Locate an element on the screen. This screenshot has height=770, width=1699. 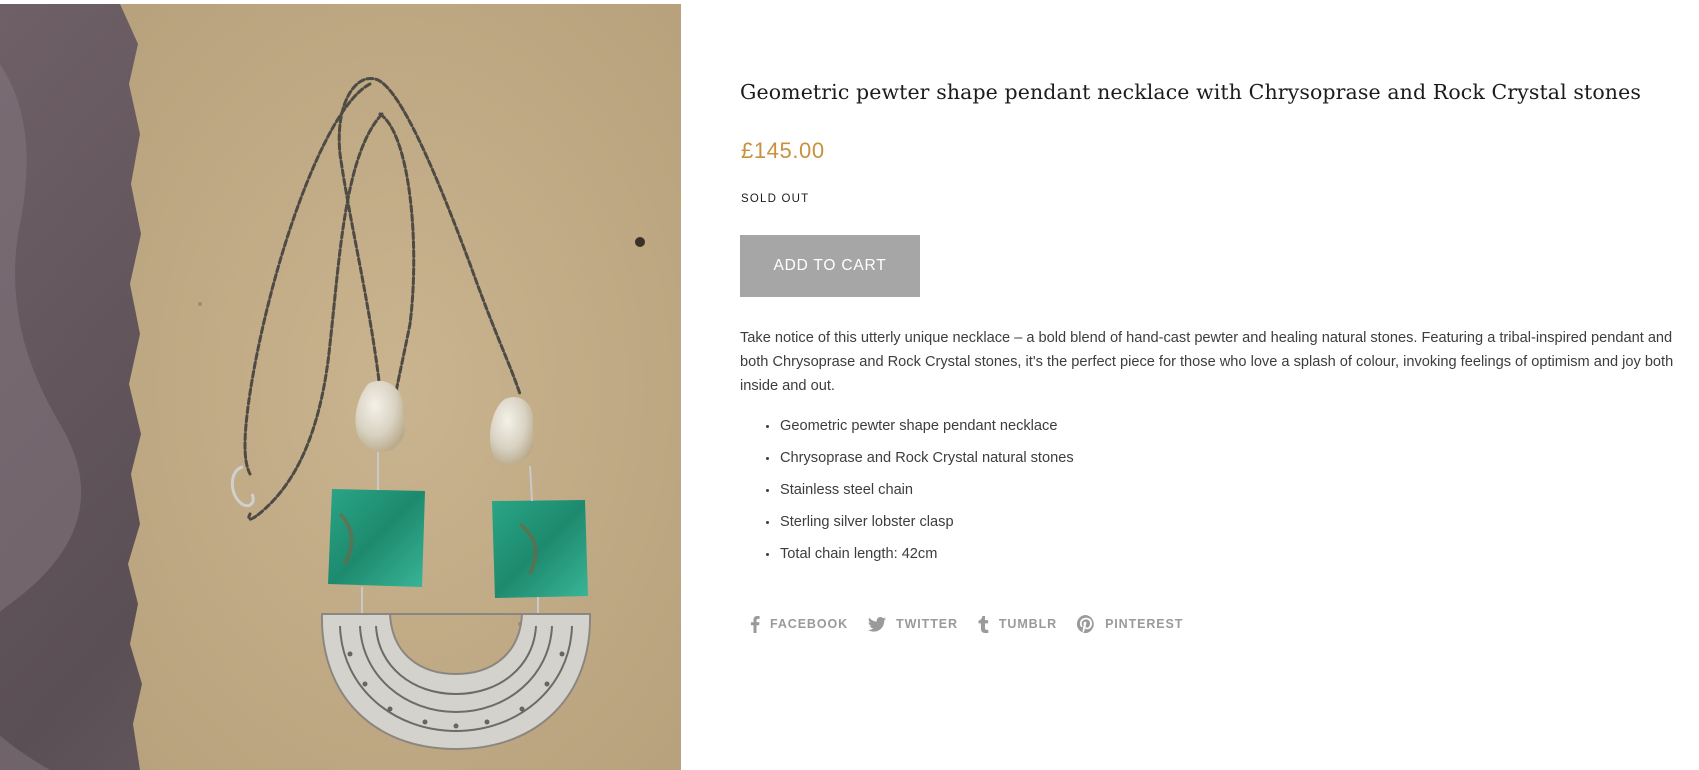
list-item: Stainless steel chain is located at coordinates (920, 494).